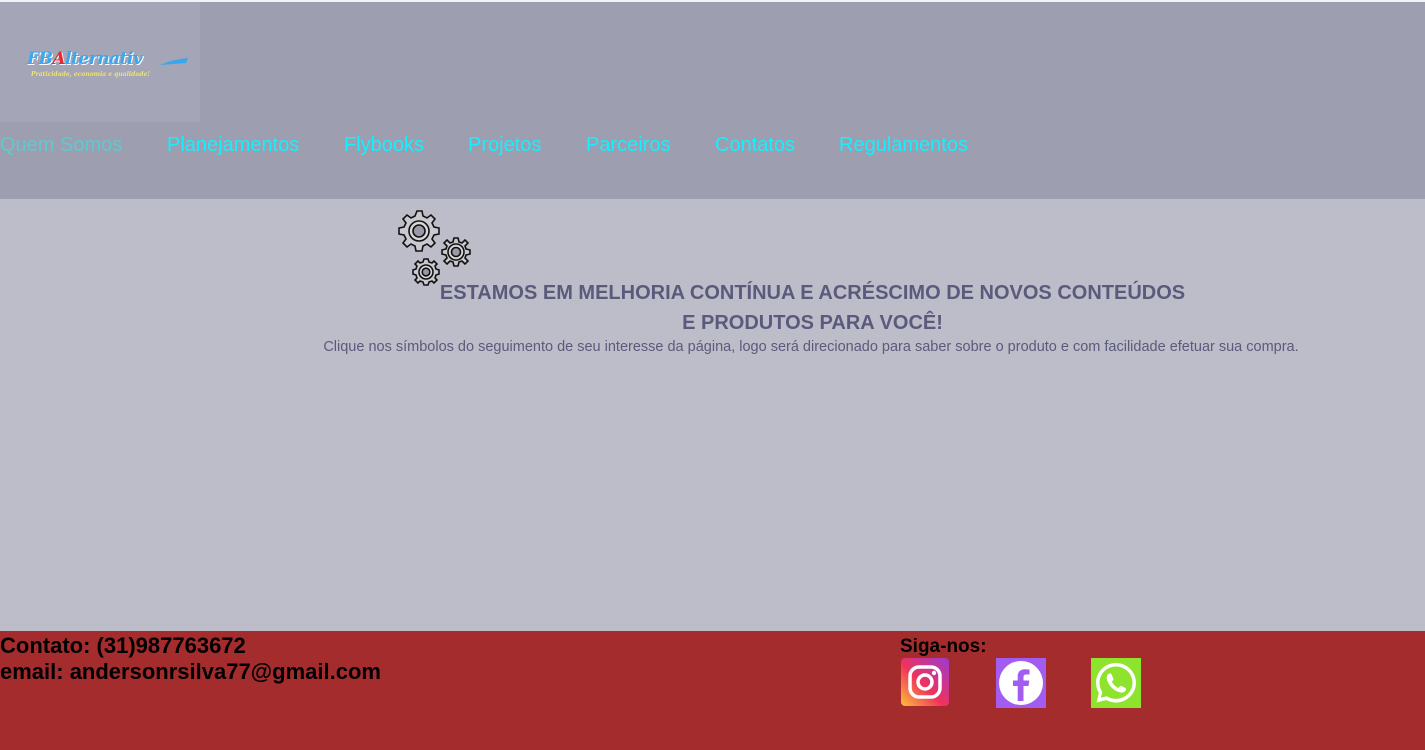 This screenshot has width=1425, height=750. What do you see at coordinates (384, 145) in the screenshot?
I see `nav-item-flybooks: Flybooks` at bounding box center [384, 145].